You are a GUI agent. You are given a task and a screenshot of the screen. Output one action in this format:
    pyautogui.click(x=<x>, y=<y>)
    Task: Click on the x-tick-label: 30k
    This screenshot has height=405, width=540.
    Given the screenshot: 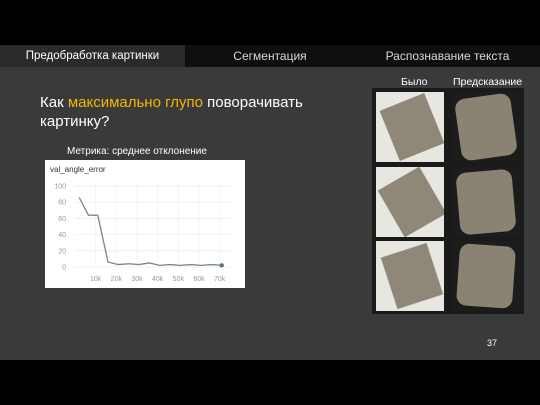 What is the action you would take?
    pyautogui.click(x=137, y=279)
    